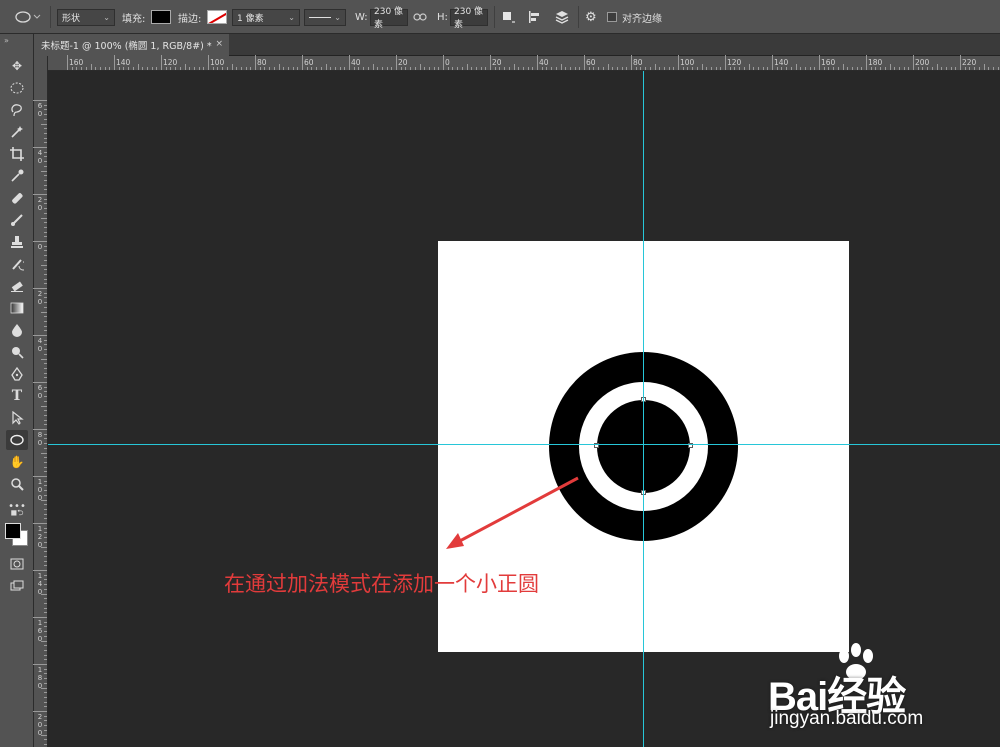  I want to click on pen-tool-icon, so click(17, 374).